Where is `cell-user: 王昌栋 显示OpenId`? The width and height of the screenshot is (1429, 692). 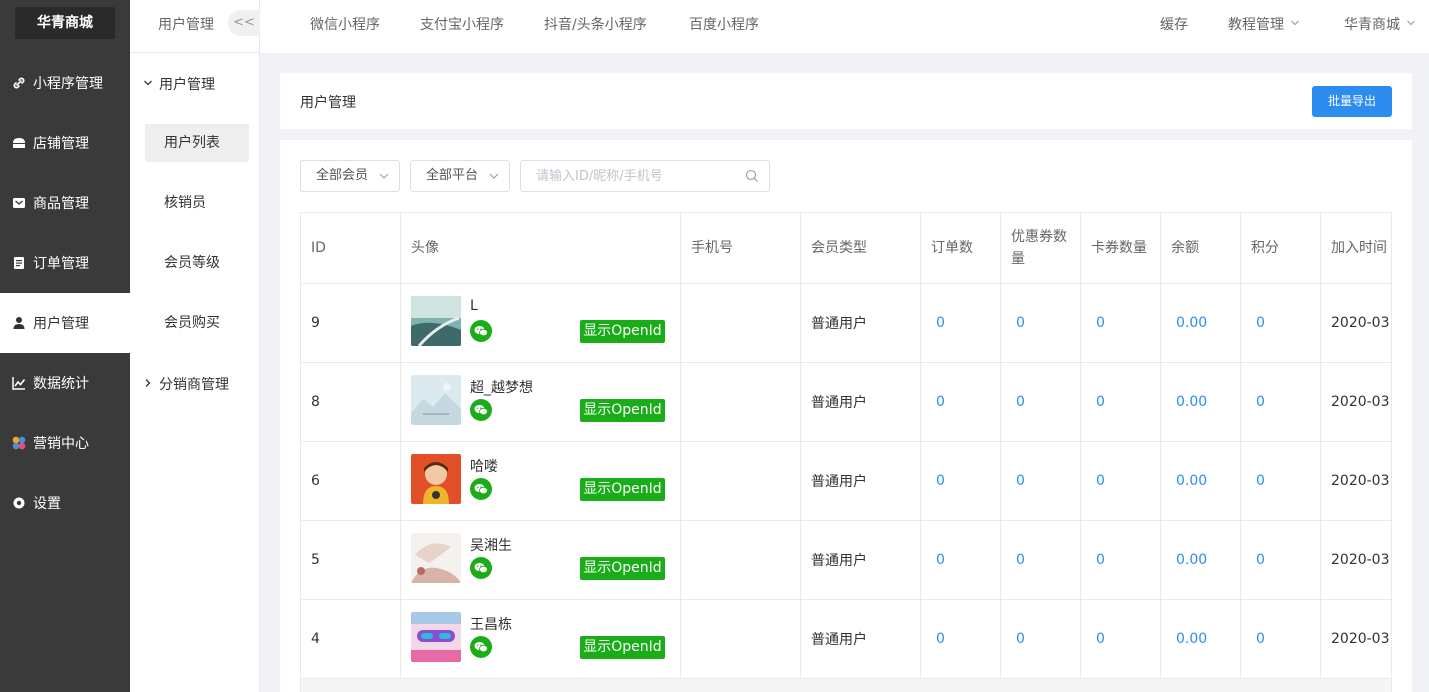 cell-user: 王昌栋 显示OpenId is located at coordinates (541, 639).